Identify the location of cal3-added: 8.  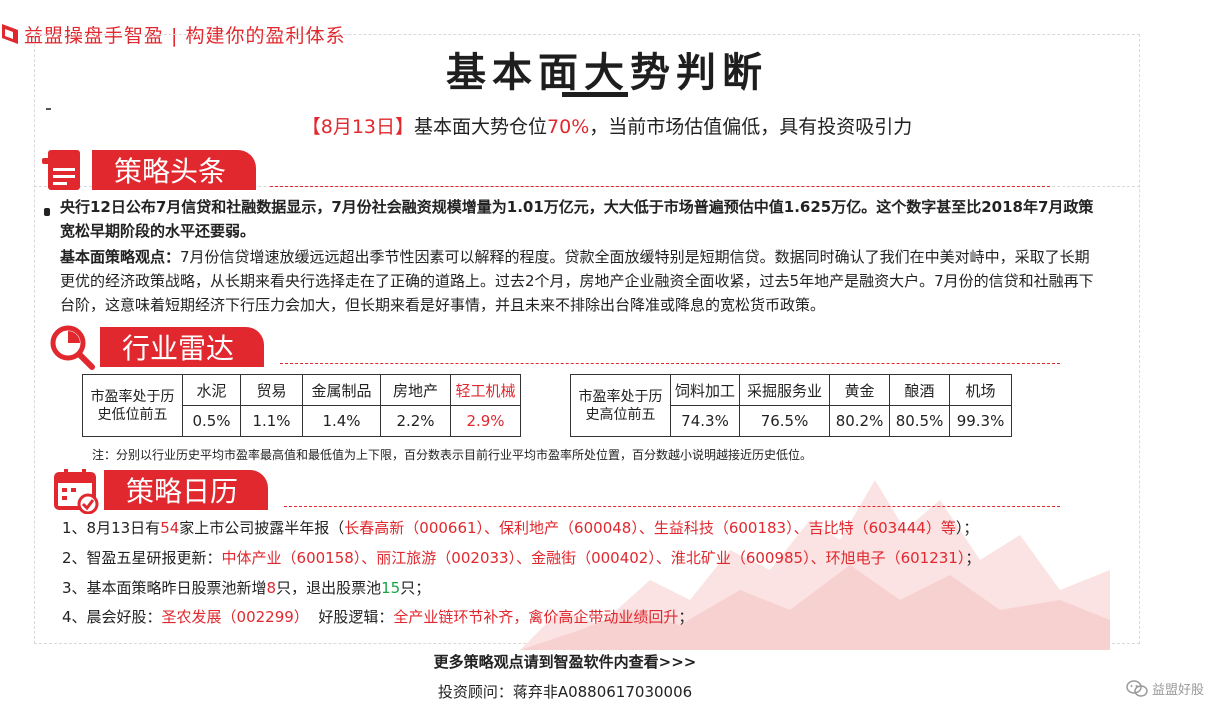
(271, 588).